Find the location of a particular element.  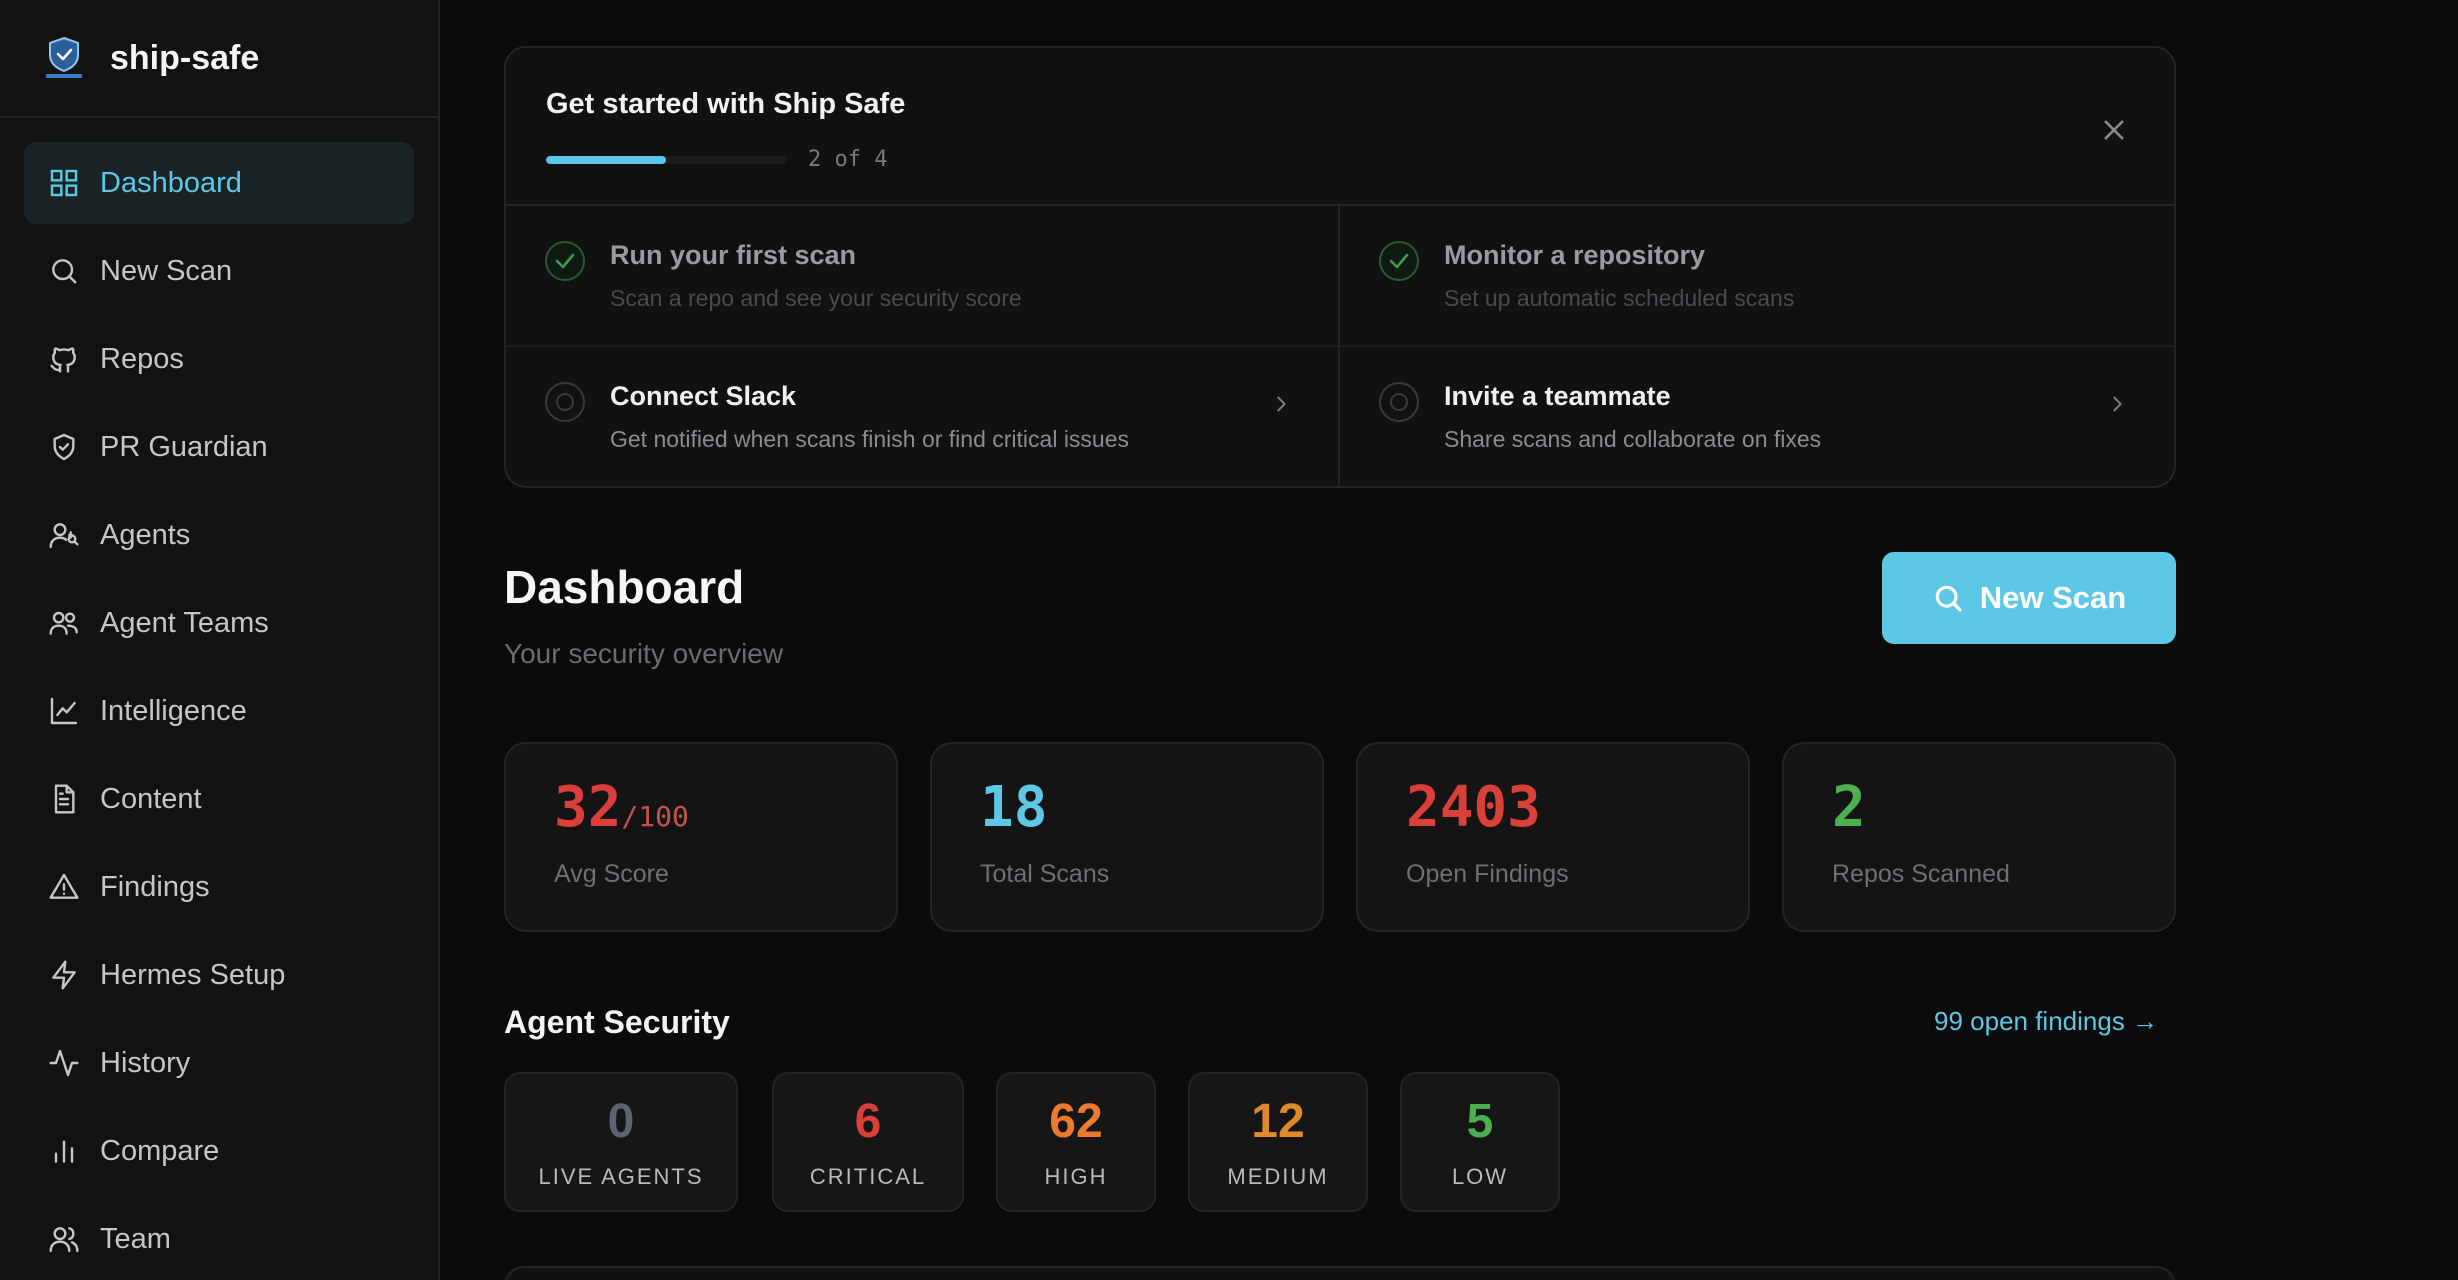

sidebar-item-label: Findings is located at coordinates (155, 886).